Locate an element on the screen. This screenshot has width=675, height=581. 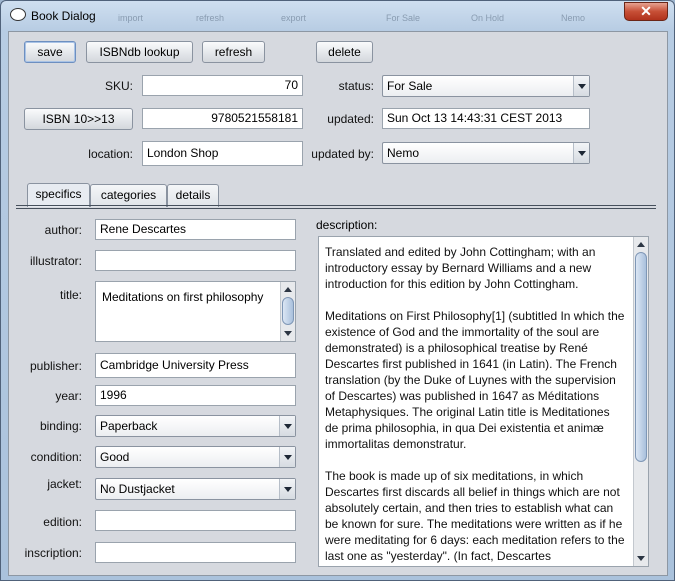
updated-by-value: Nemo is located at coordinates (403, 153).